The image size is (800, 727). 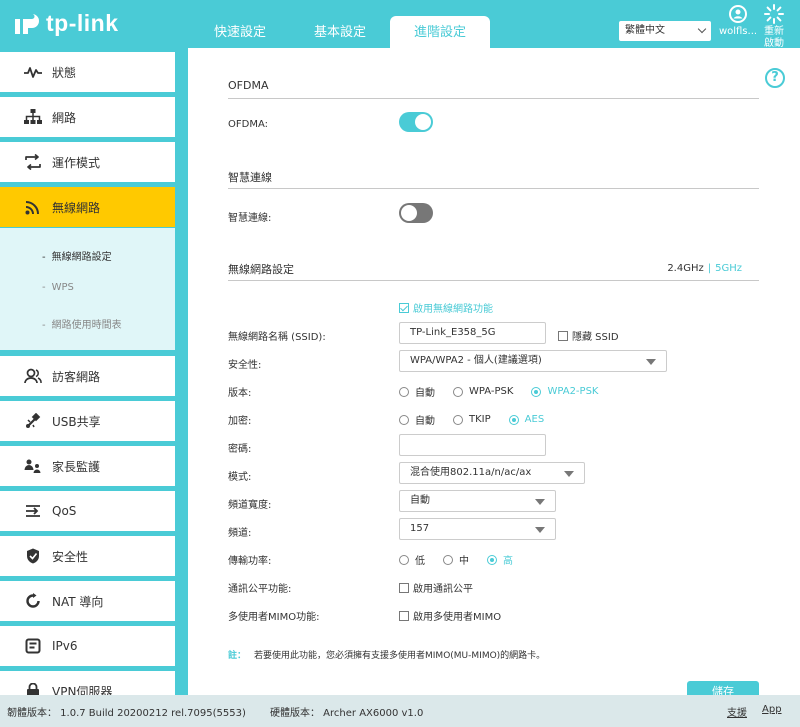 I want to click on band-24ghz: 2.4GHz, so click(x=685, y=268).